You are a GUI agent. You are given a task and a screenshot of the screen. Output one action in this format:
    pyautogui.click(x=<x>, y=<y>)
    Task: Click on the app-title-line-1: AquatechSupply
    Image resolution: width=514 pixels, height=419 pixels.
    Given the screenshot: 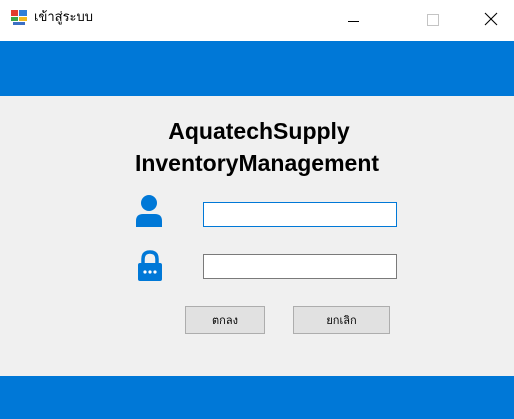 What is the action you would take?
    pyautogui.click(x=259, y=131)
    